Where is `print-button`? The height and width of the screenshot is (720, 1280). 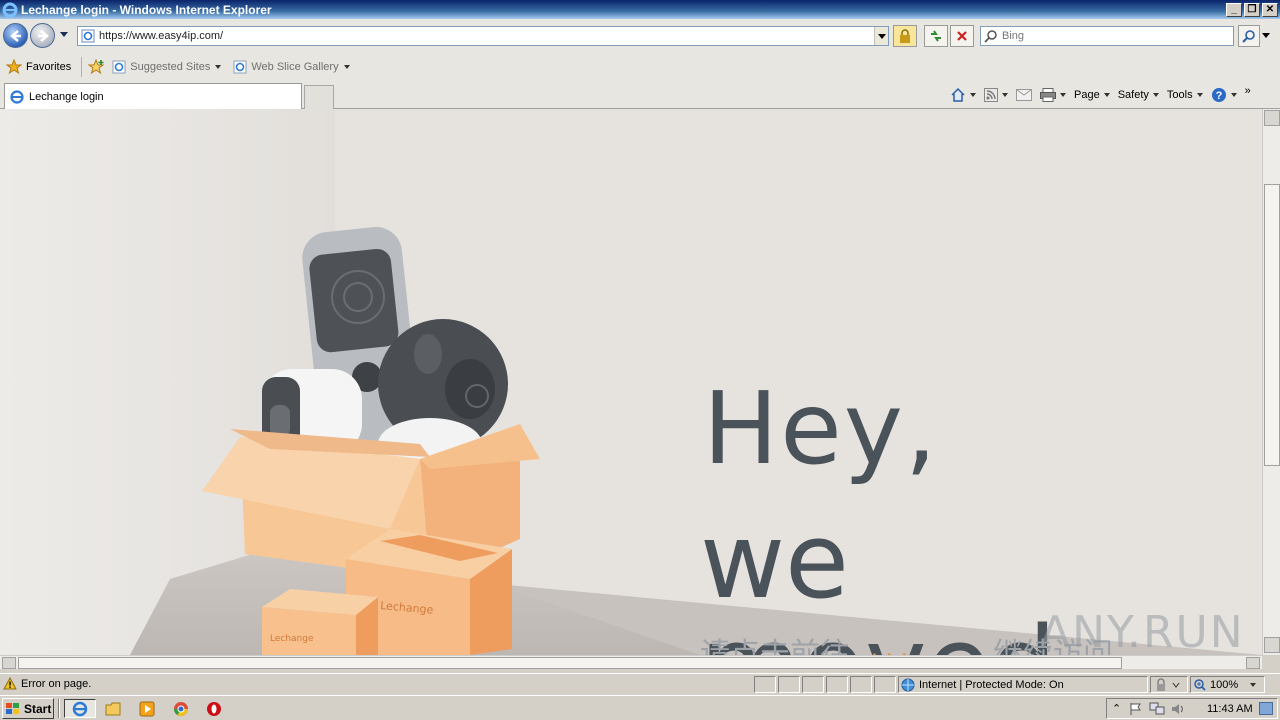 print-button is located at coordinates (1053, 95).